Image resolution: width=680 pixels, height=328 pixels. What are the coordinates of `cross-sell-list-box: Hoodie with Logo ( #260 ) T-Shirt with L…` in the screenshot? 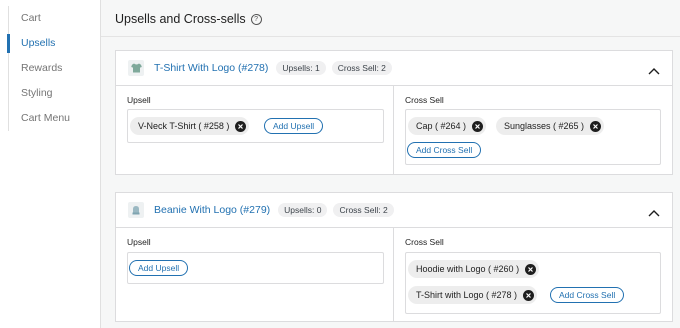 It's located at (533, 283).